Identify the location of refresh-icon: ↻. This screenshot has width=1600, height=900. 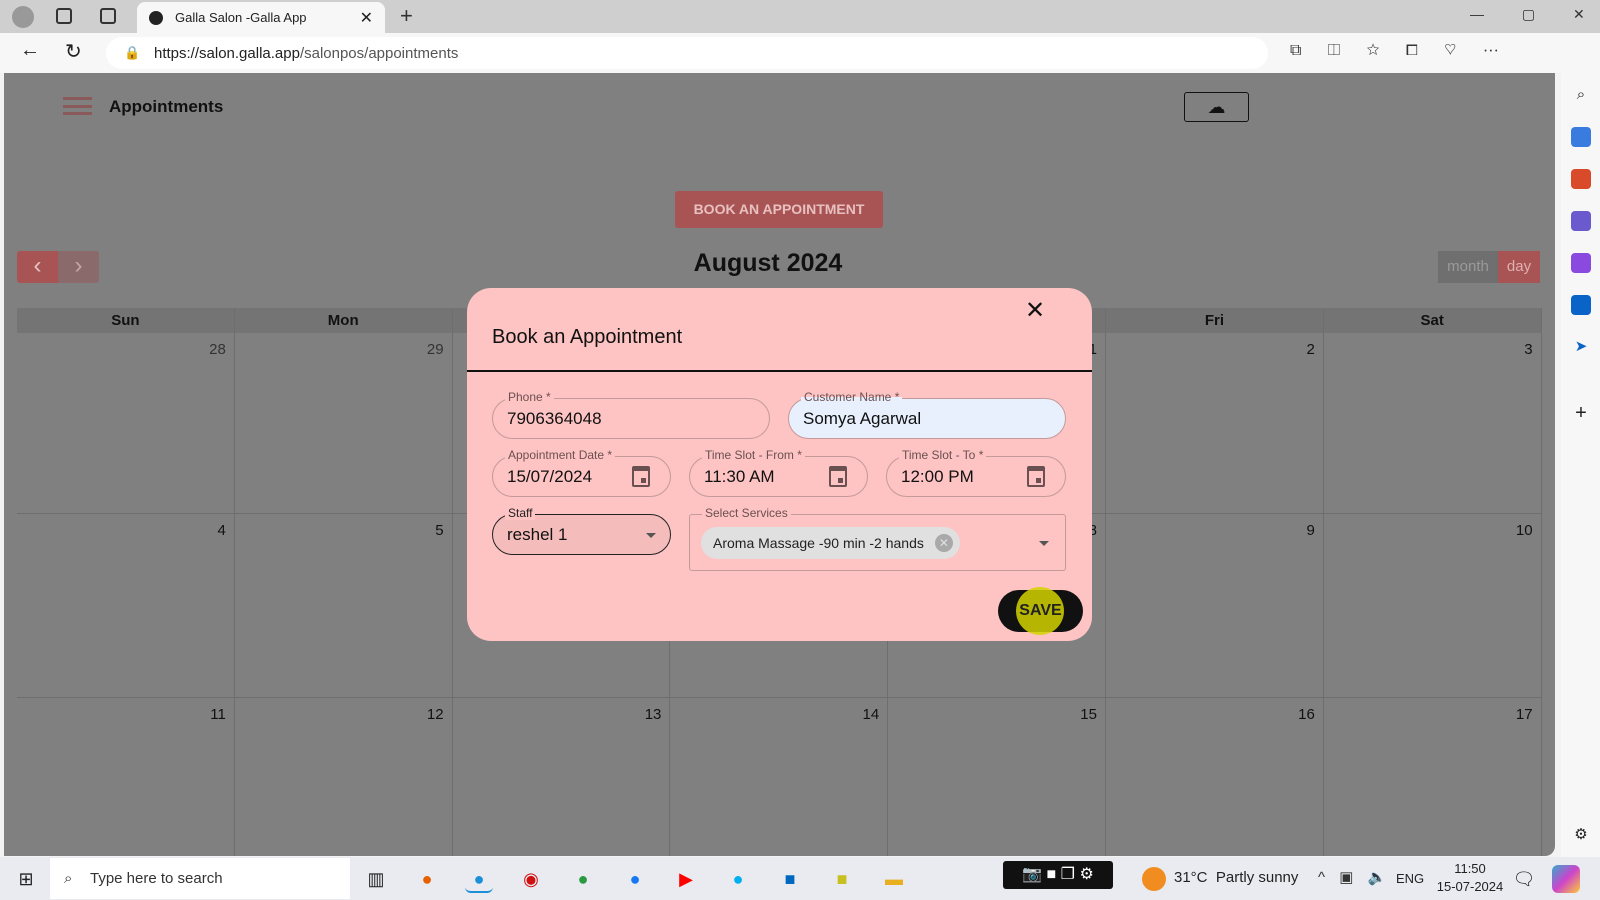
(73, 51).